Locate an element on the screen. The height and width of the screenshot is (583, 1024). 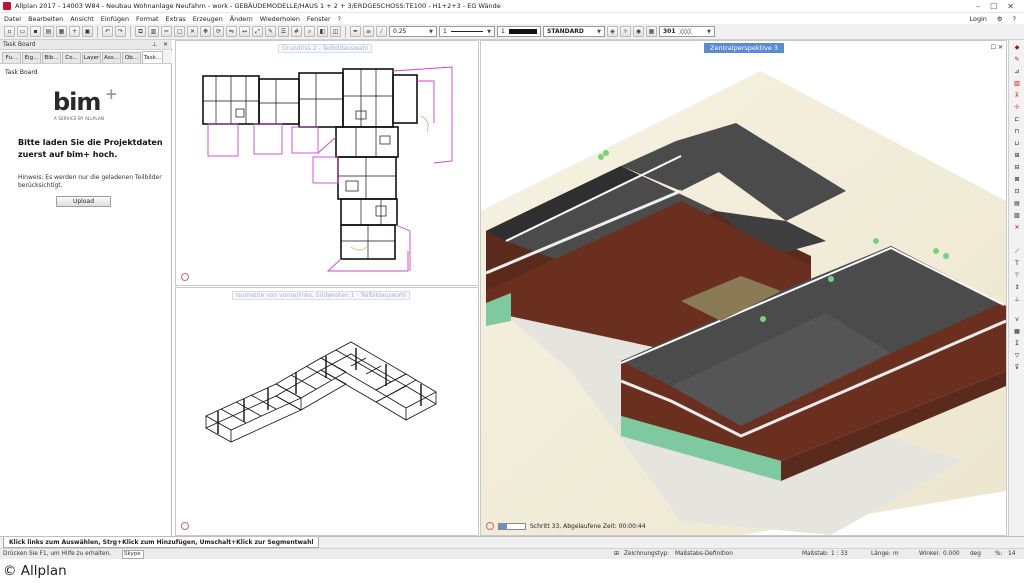
menu-erzeugen: Erzeugen is located at coordinates (208, 19).